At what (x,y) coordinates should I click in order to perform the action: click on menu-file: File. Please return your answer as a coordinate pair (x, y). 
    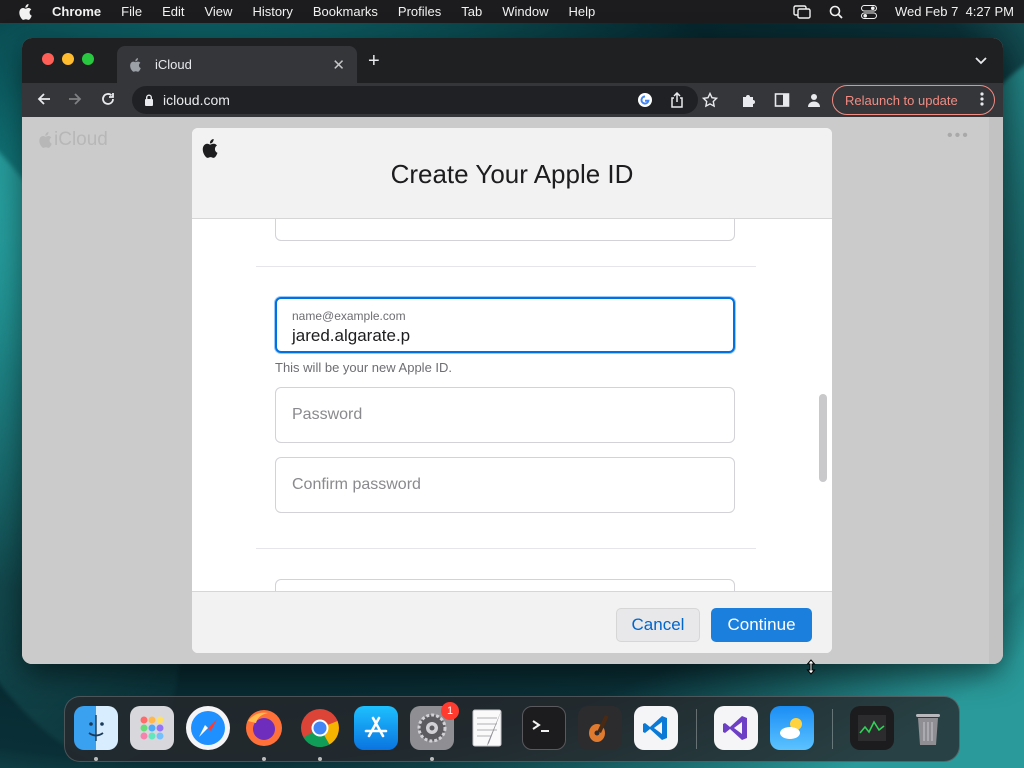
    Looking at the image, I should click on (131, 11).